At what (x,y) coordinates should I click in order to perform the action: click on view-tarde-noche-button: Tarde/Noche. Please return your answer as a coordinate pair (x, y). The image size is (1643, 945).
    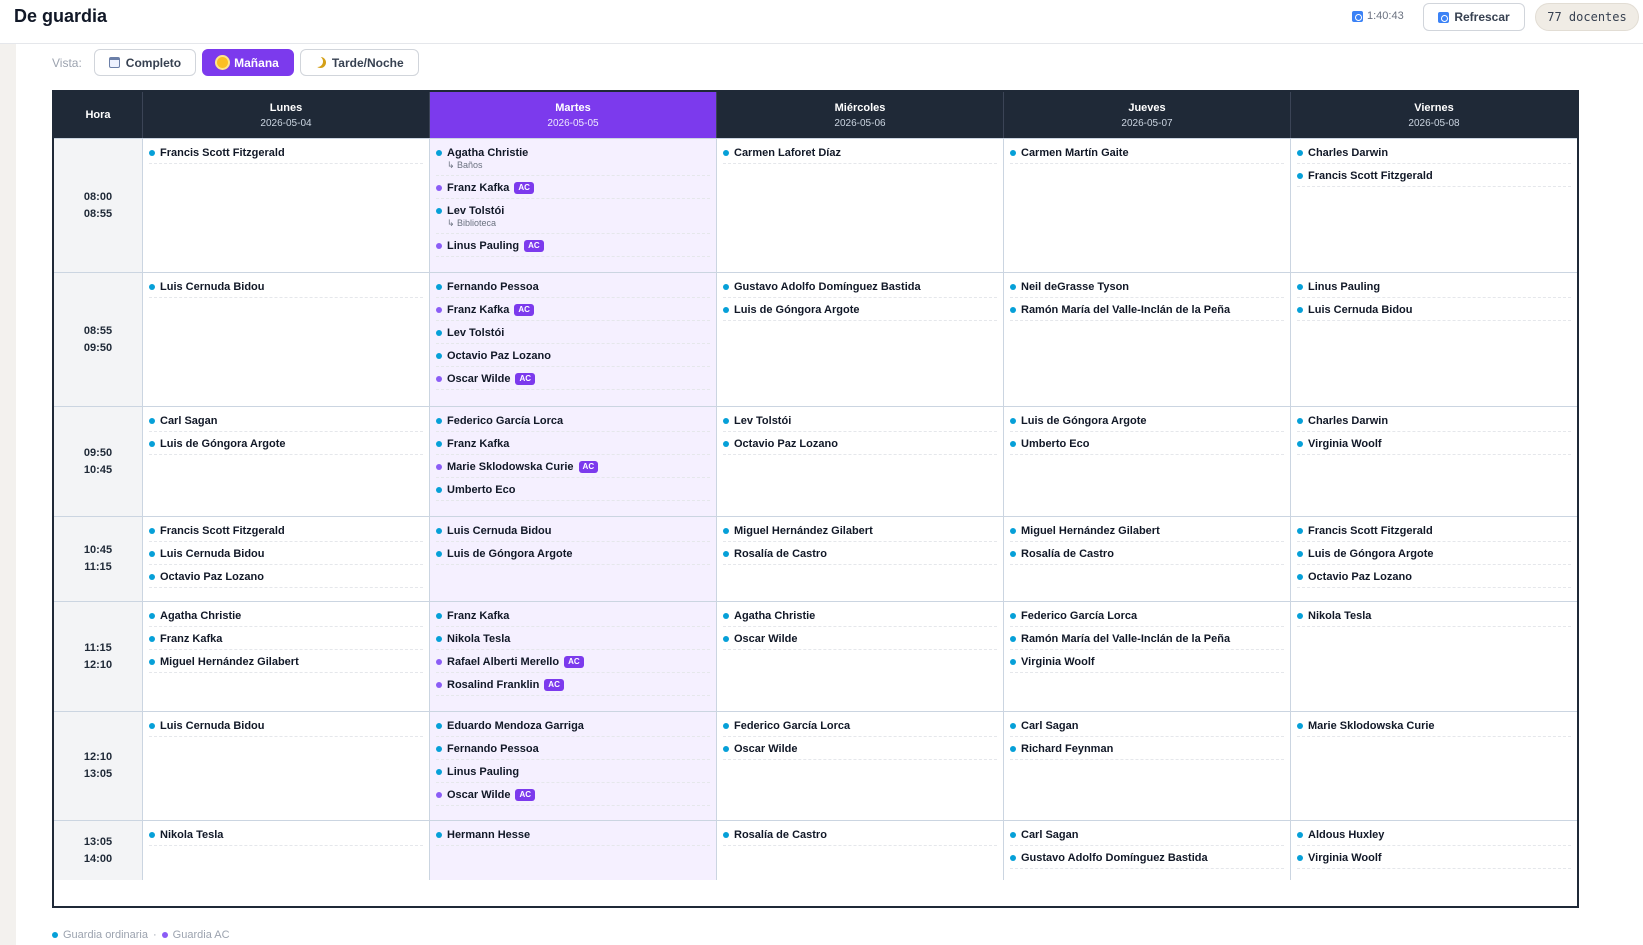
    Looking at the image, I should click on (359, 62).